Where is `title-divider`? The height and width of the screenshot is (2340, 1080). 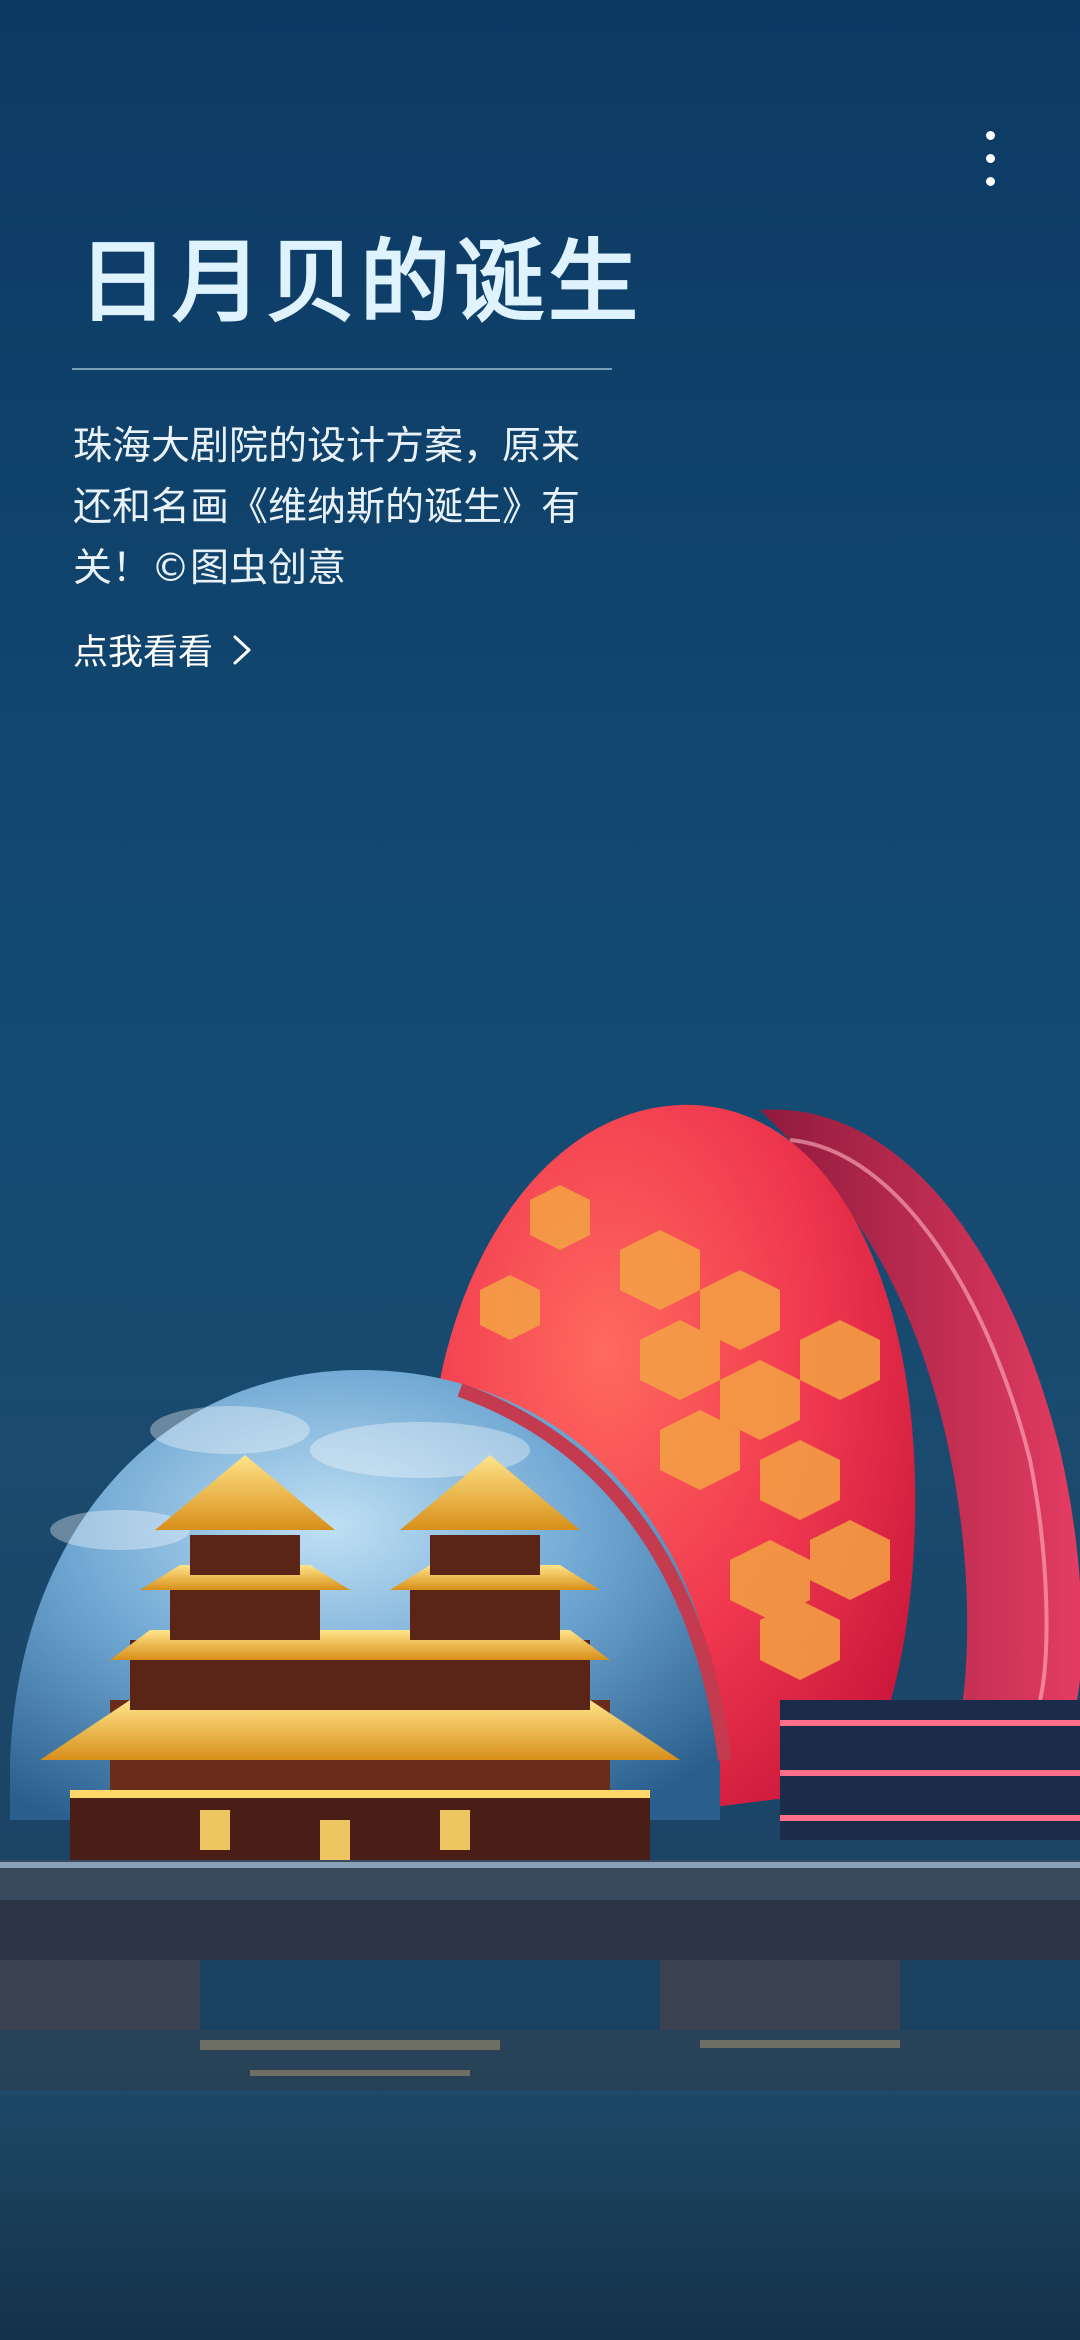 title-divider is located at coordinates (342, 369).